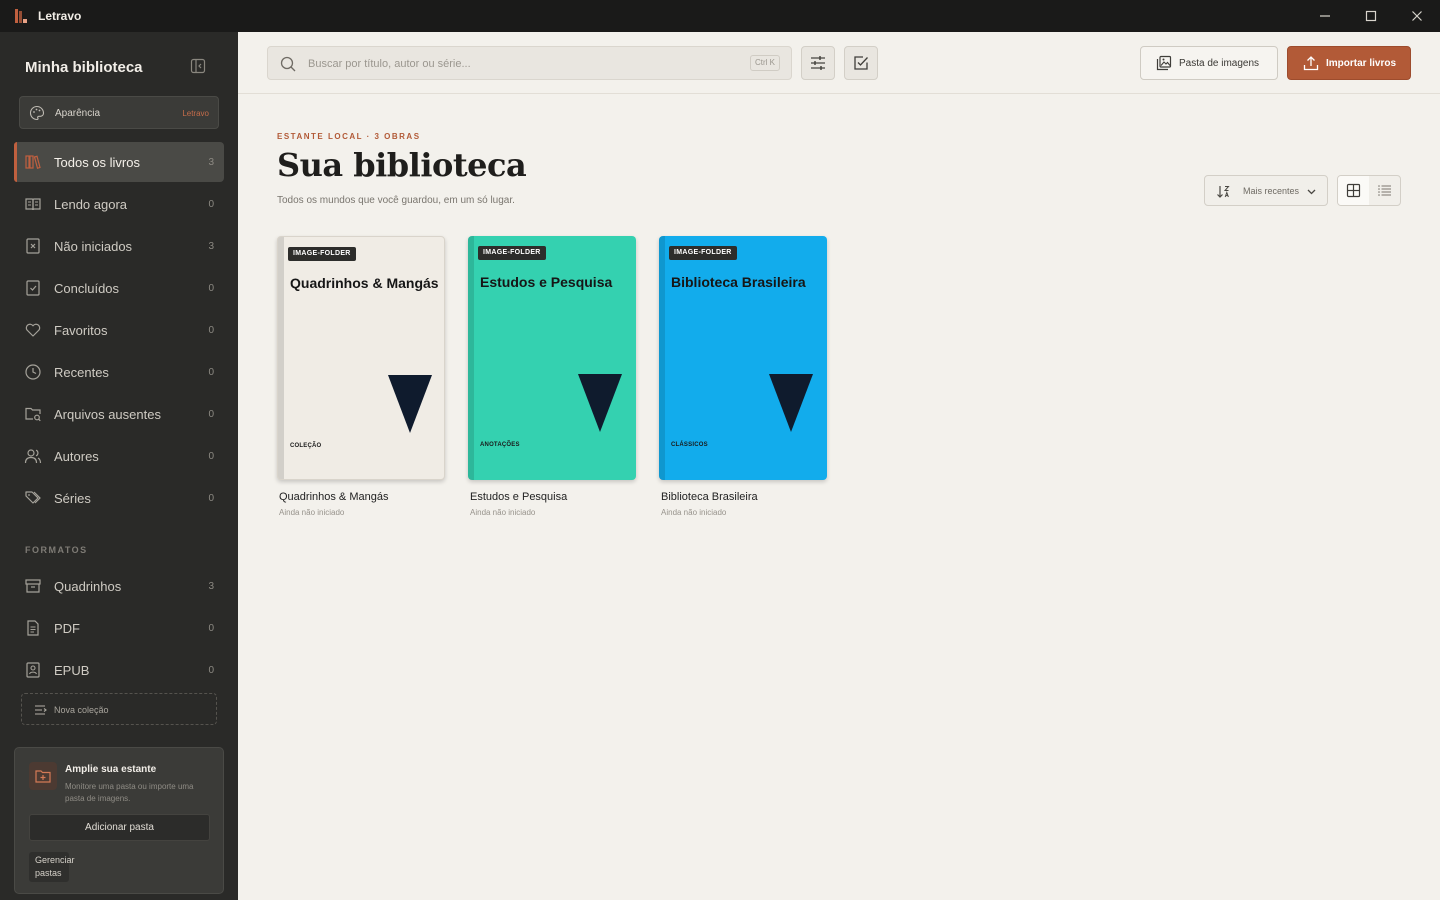 The width and height of the screenshot is (1440, 900). Describe the element at coordinates (33, 670) in the screenshot. I see `book-image-icon` at that location.